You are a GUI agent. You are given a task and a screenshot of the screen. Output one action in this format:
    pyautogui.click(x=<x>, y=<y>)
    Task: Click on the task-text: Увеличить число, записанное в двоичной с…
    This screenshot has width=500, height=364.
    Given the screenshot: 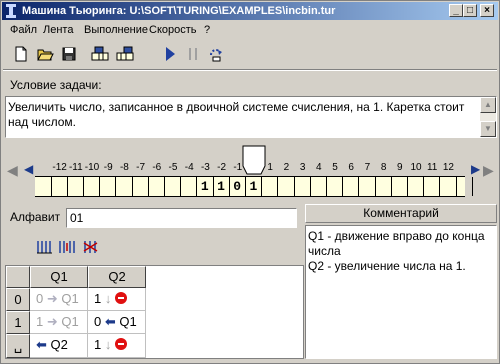 What is the action you would take?
    pyautogui.click(x=243, y=115)
    